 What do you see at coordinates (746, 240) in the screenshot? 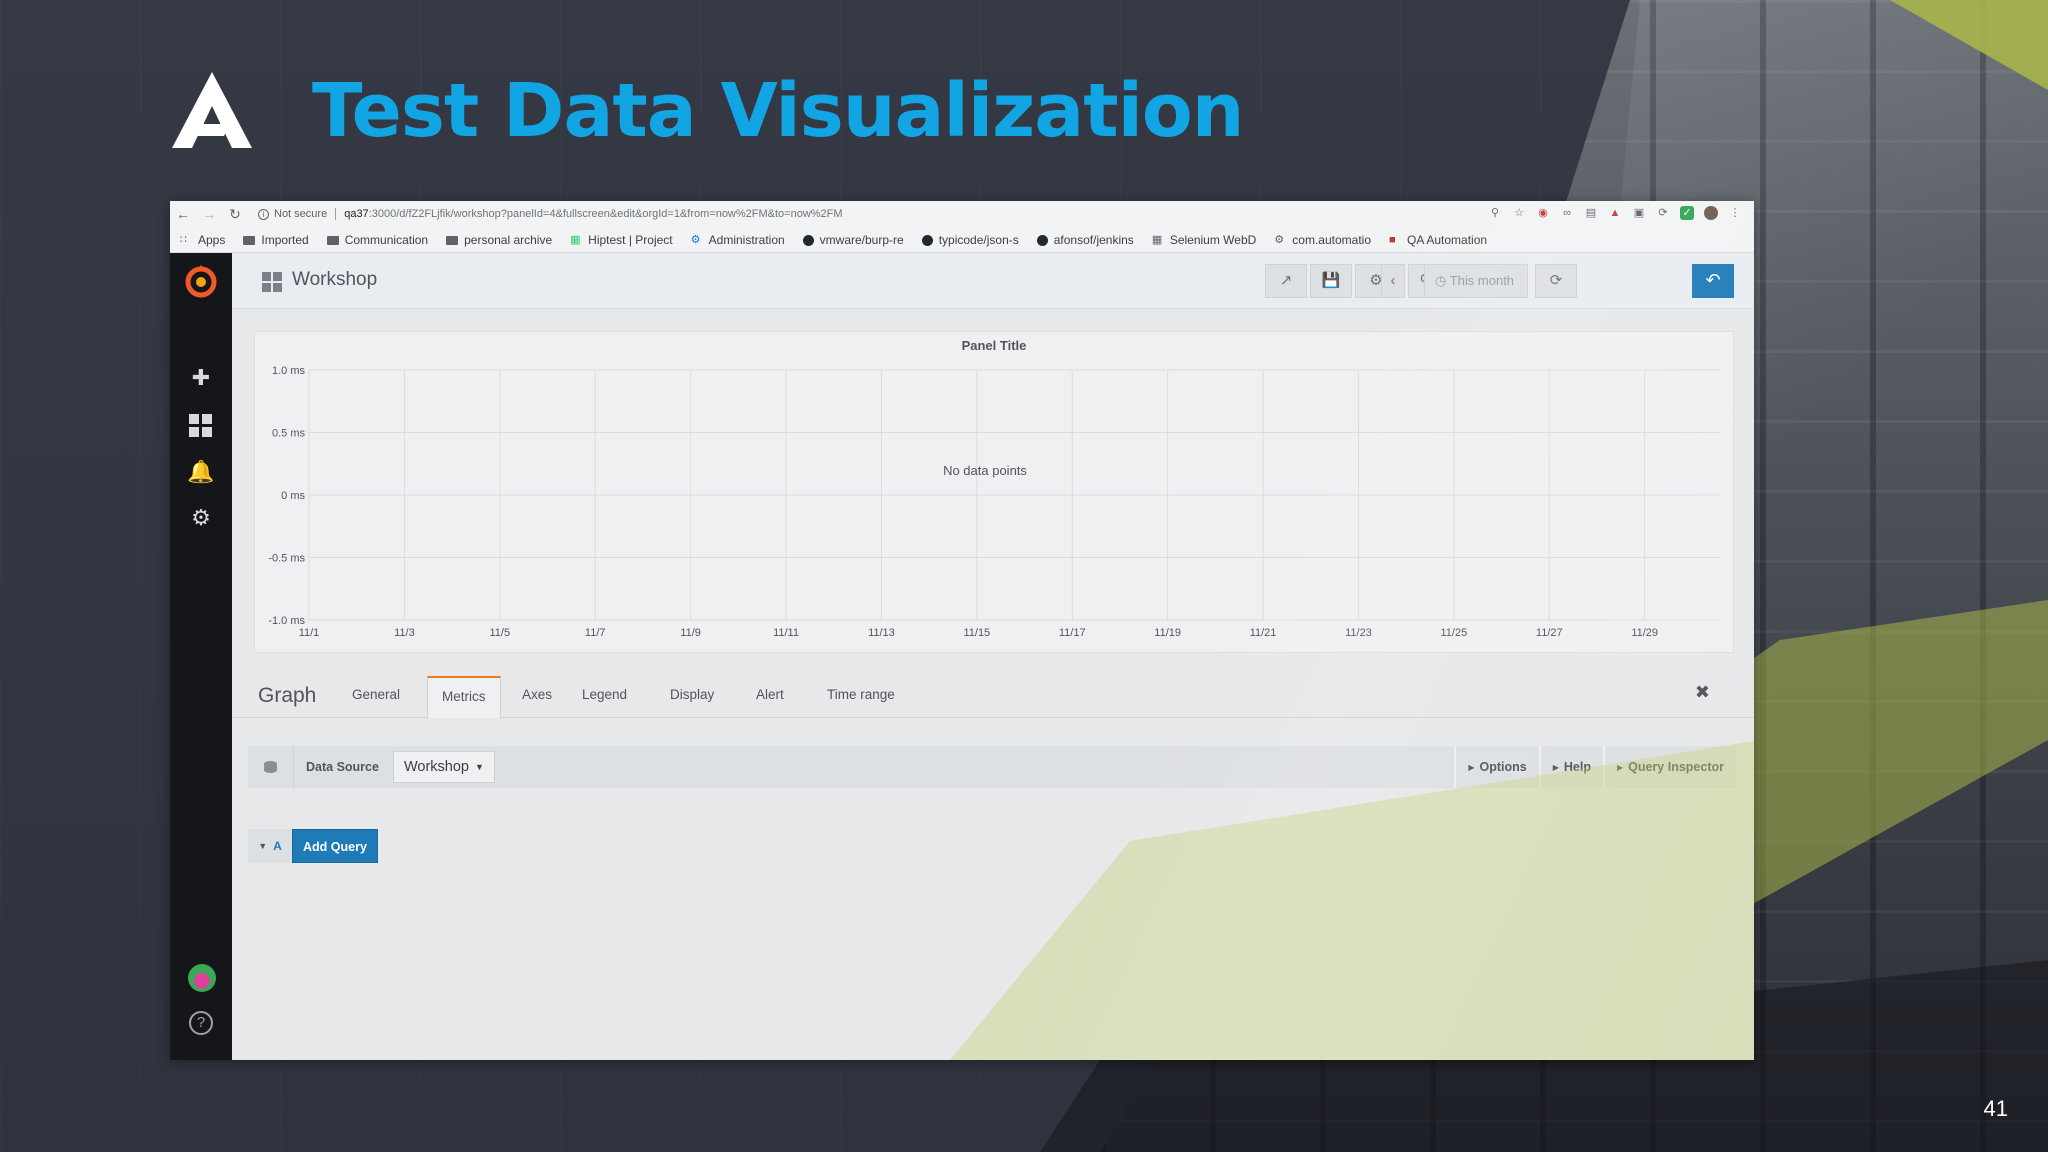
I see `bookmark-label: Administration` at bounding box center [746, 240].